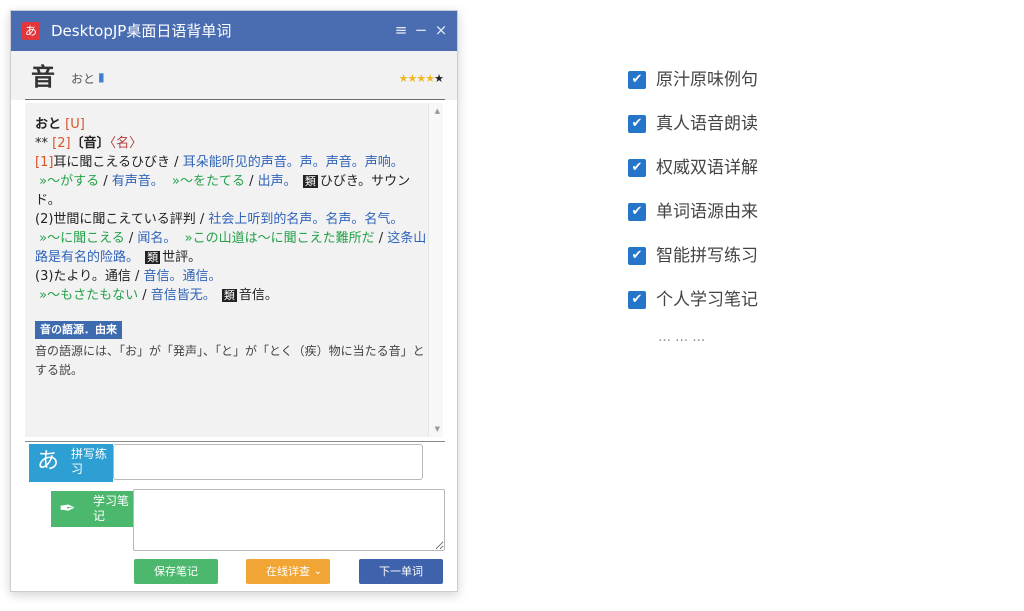  Describe the element at coordinates (437, 429) in the screenshot. I see `scroll-down-icon: ▼` at that location.